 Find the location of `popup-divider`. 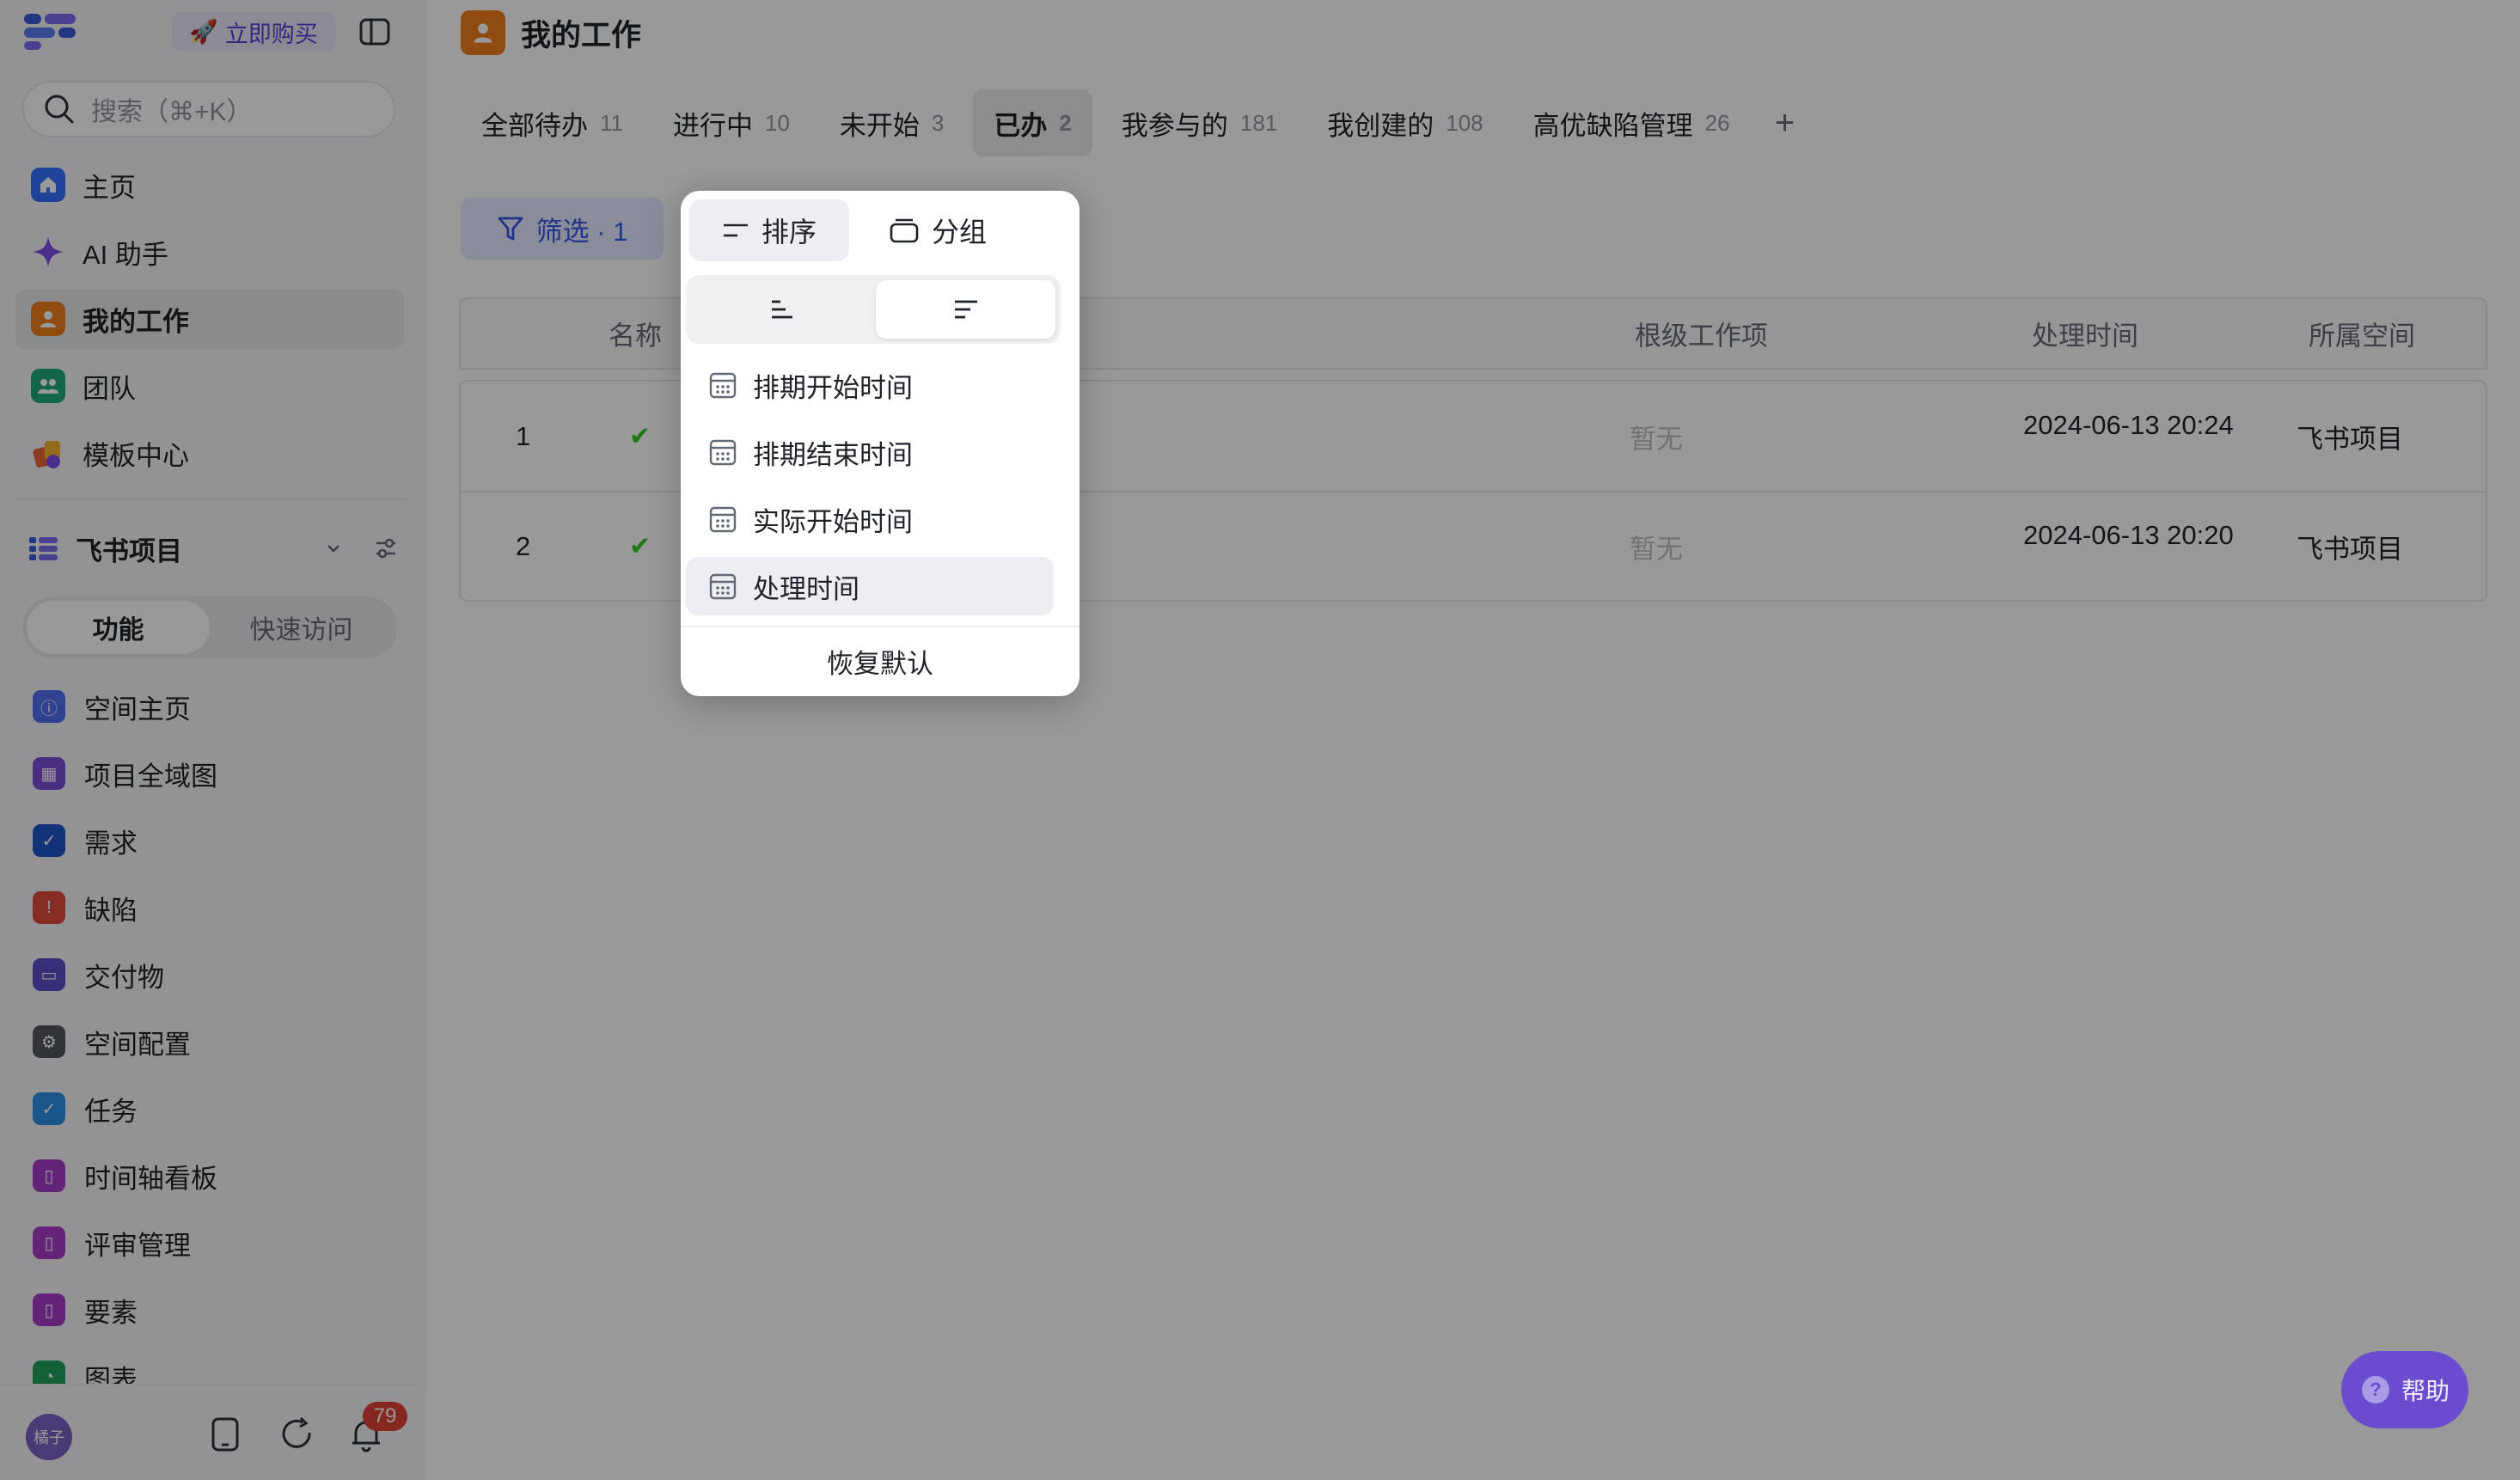

popup-divider is located at coordinates (880, 626).